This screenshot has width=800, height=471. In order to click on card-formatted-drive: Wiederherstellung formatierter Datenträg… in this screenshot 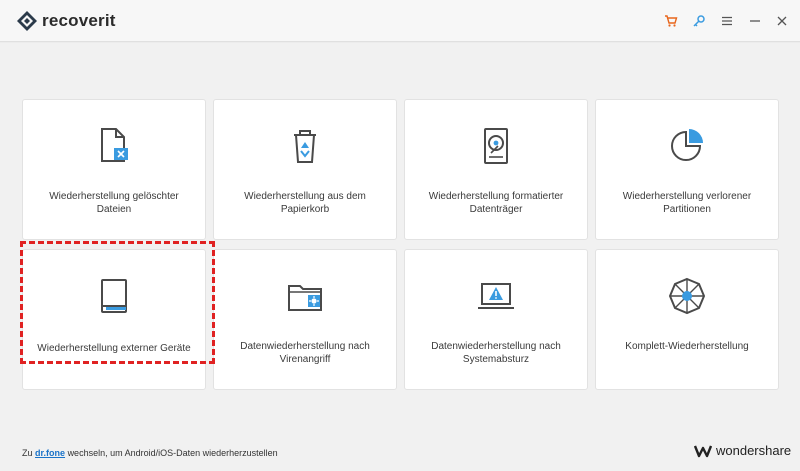, I will do `click(496, 169)`.